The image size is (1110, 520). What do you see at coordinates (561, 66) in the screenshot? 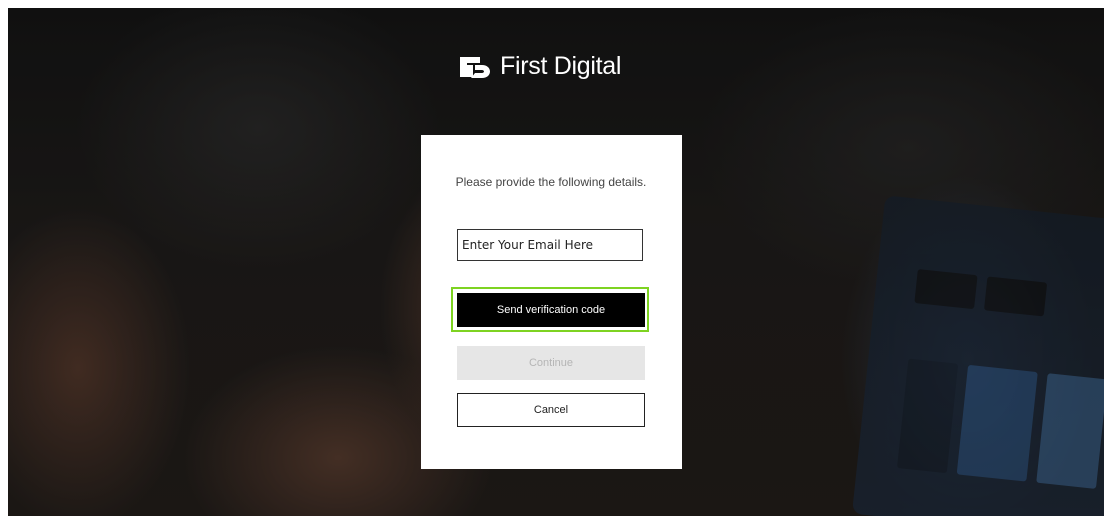
I see `brand-name: First Digital` at bounding box center [561, 66].